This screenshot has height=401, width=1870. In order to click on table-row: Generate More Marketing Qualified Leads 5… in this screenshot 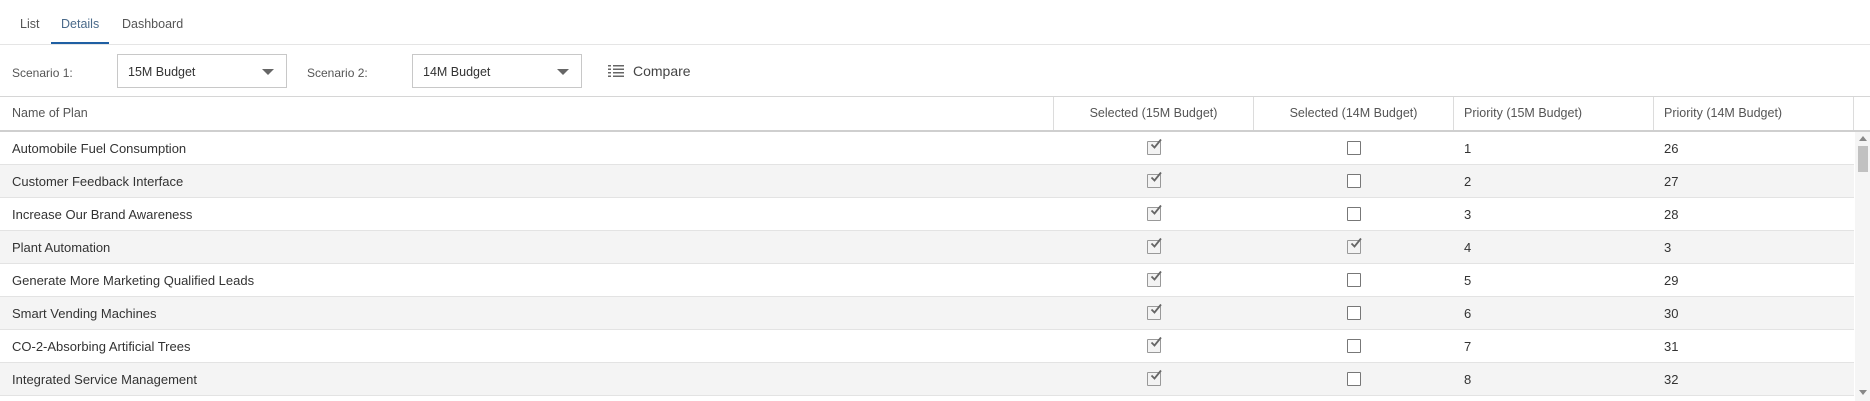, I will do `click(927, 280)`.